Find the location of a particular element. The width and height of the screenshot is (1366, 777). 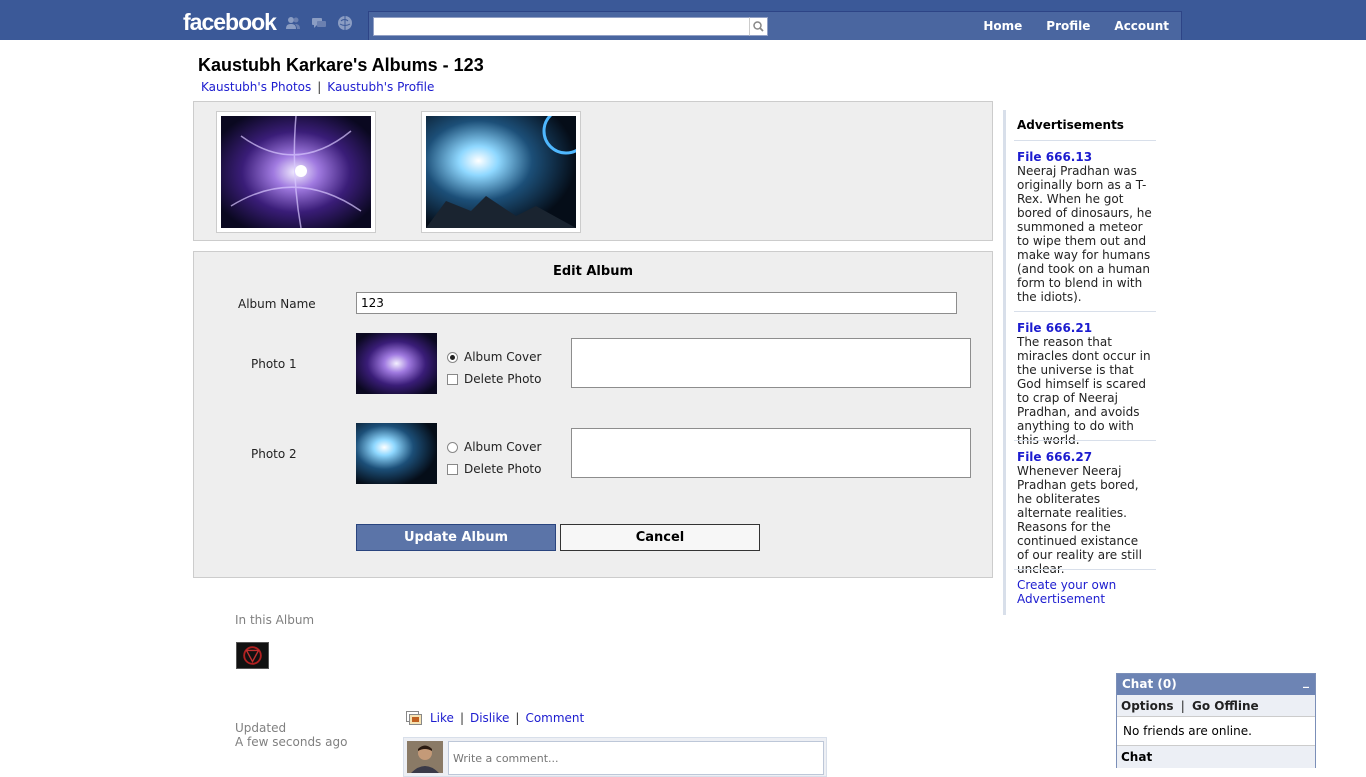

nav-profile: Profile is located at coordinates (1068, 26).